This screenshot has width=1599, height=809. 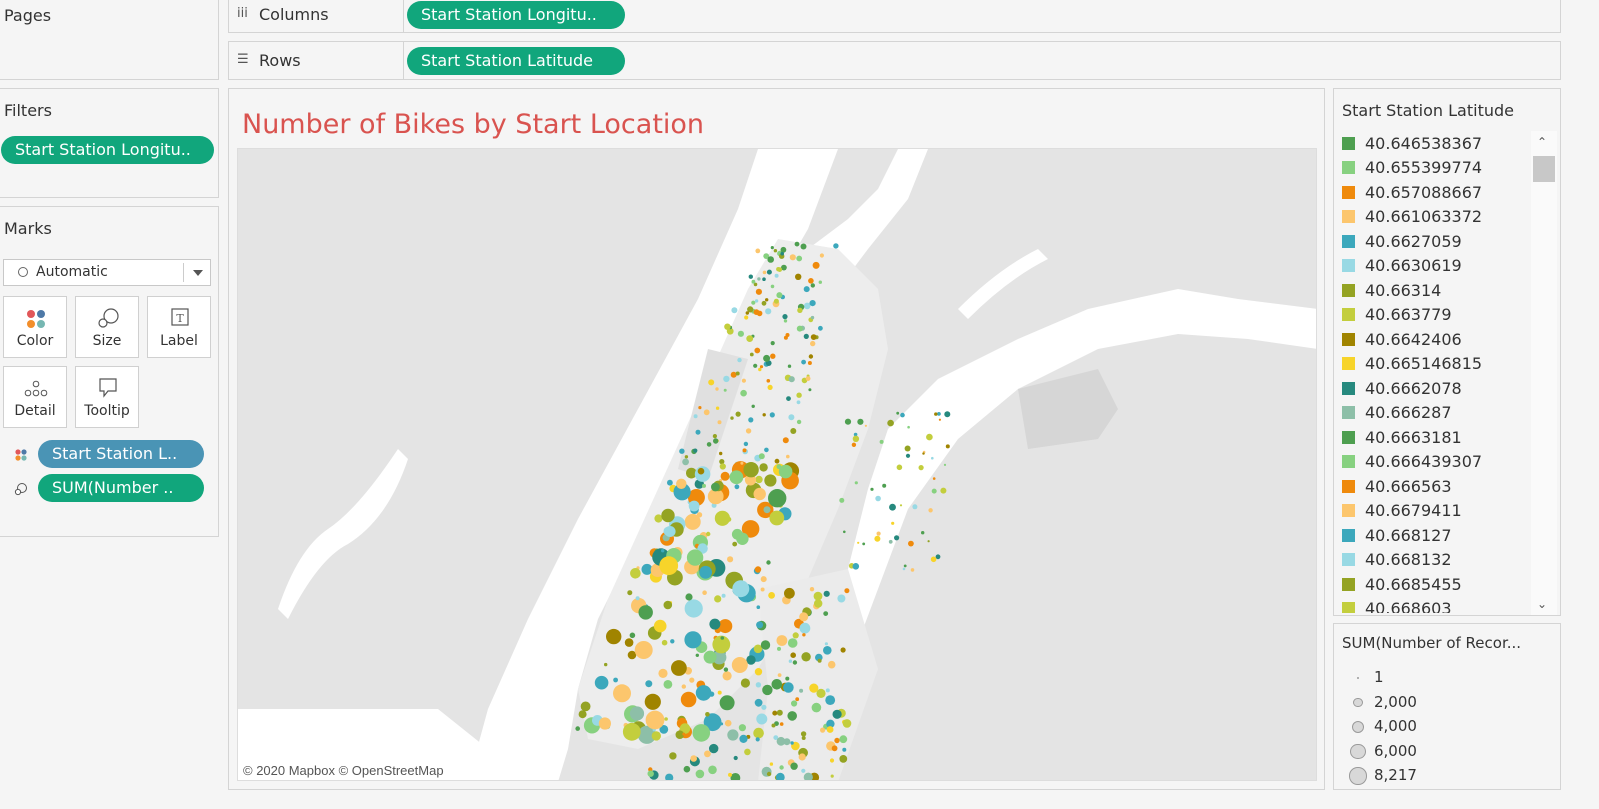 I want to click on color-legend-item: 40.66314, so click(x=1391, y=290).